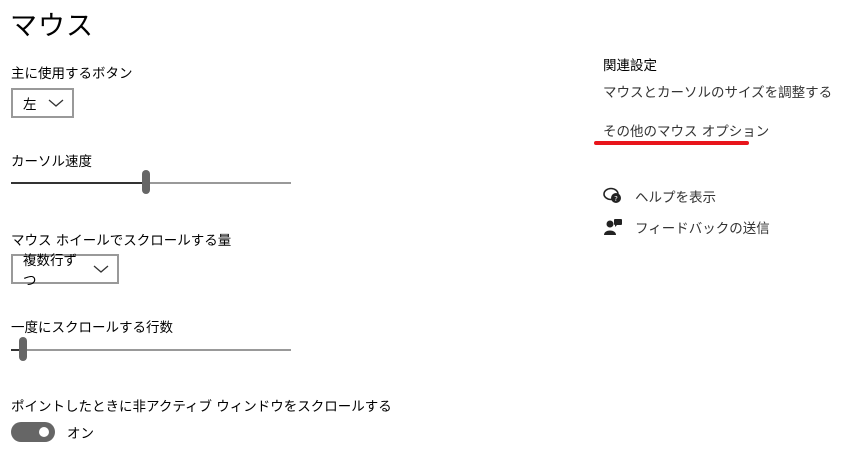 This screenshot has height=451, width=843. What do you see at coordinates (51, 162) in the screenshot?
I see `cursor-speed-label: カーソル速度` at bounding box center [51, 162].